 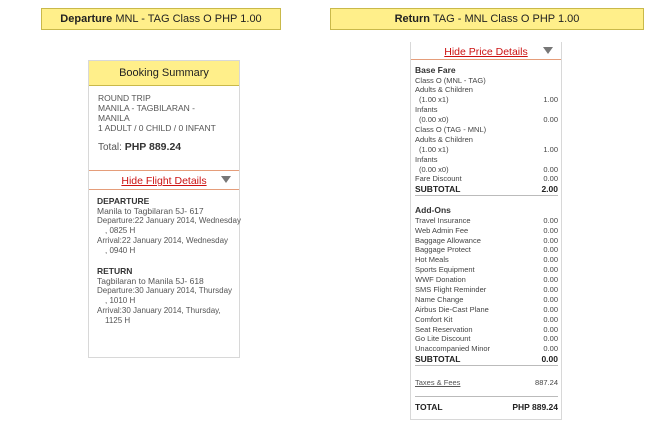 What do you see at coordinates (115, 271) in the screenshot?
I see `return-heading: RETURN` at bounding box center [115, 271].